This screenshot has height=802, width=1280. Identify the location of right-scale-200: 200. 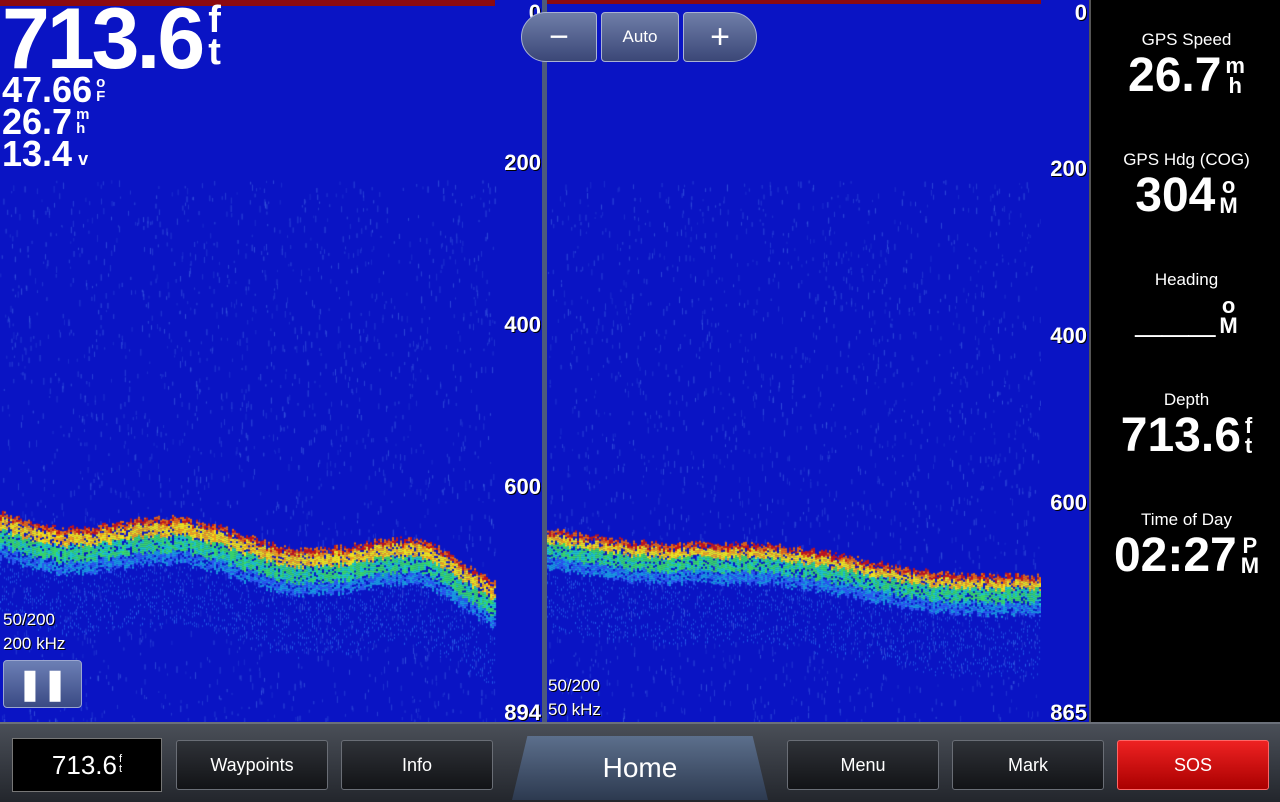
(1068, 168).